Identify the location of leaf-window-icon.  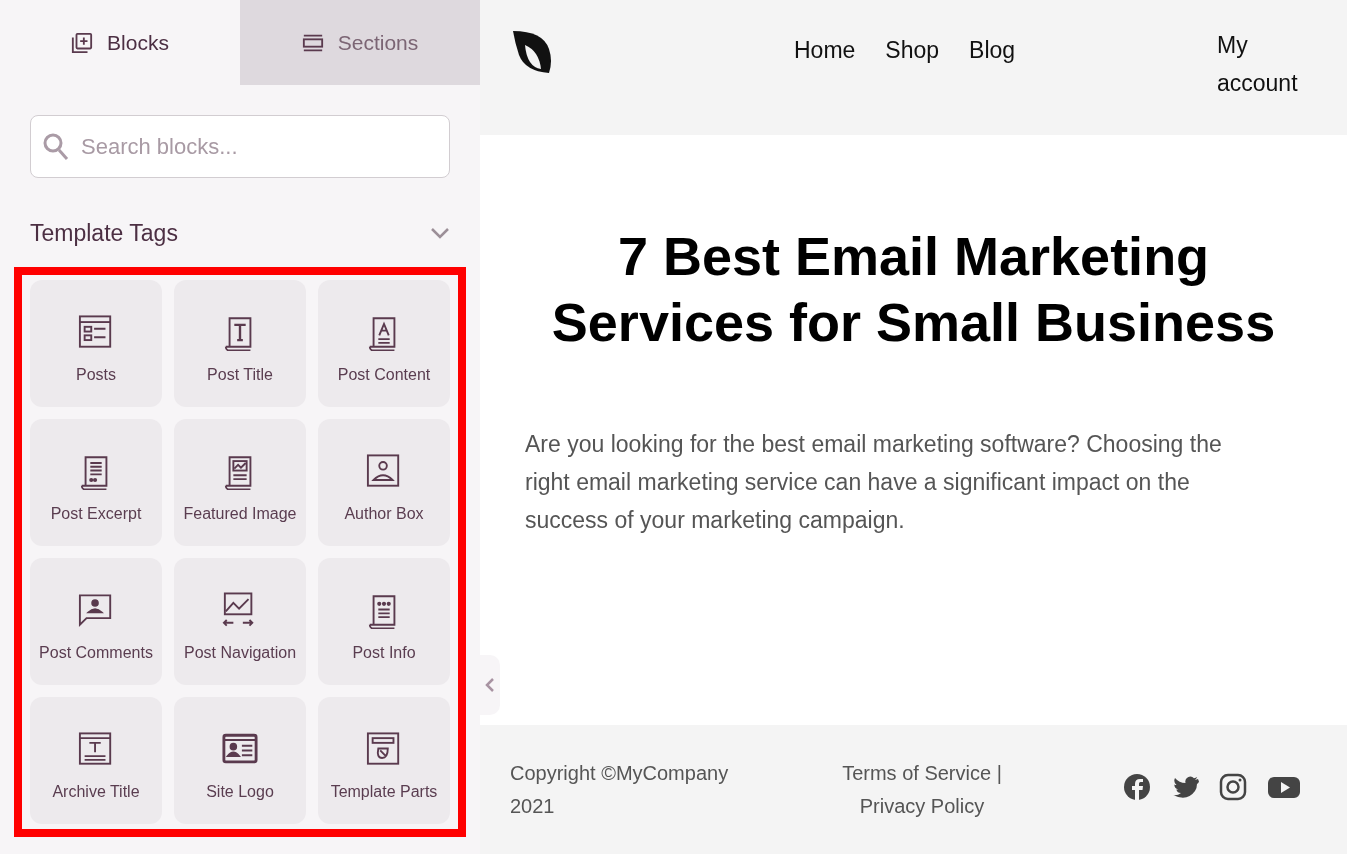
(384, 749).